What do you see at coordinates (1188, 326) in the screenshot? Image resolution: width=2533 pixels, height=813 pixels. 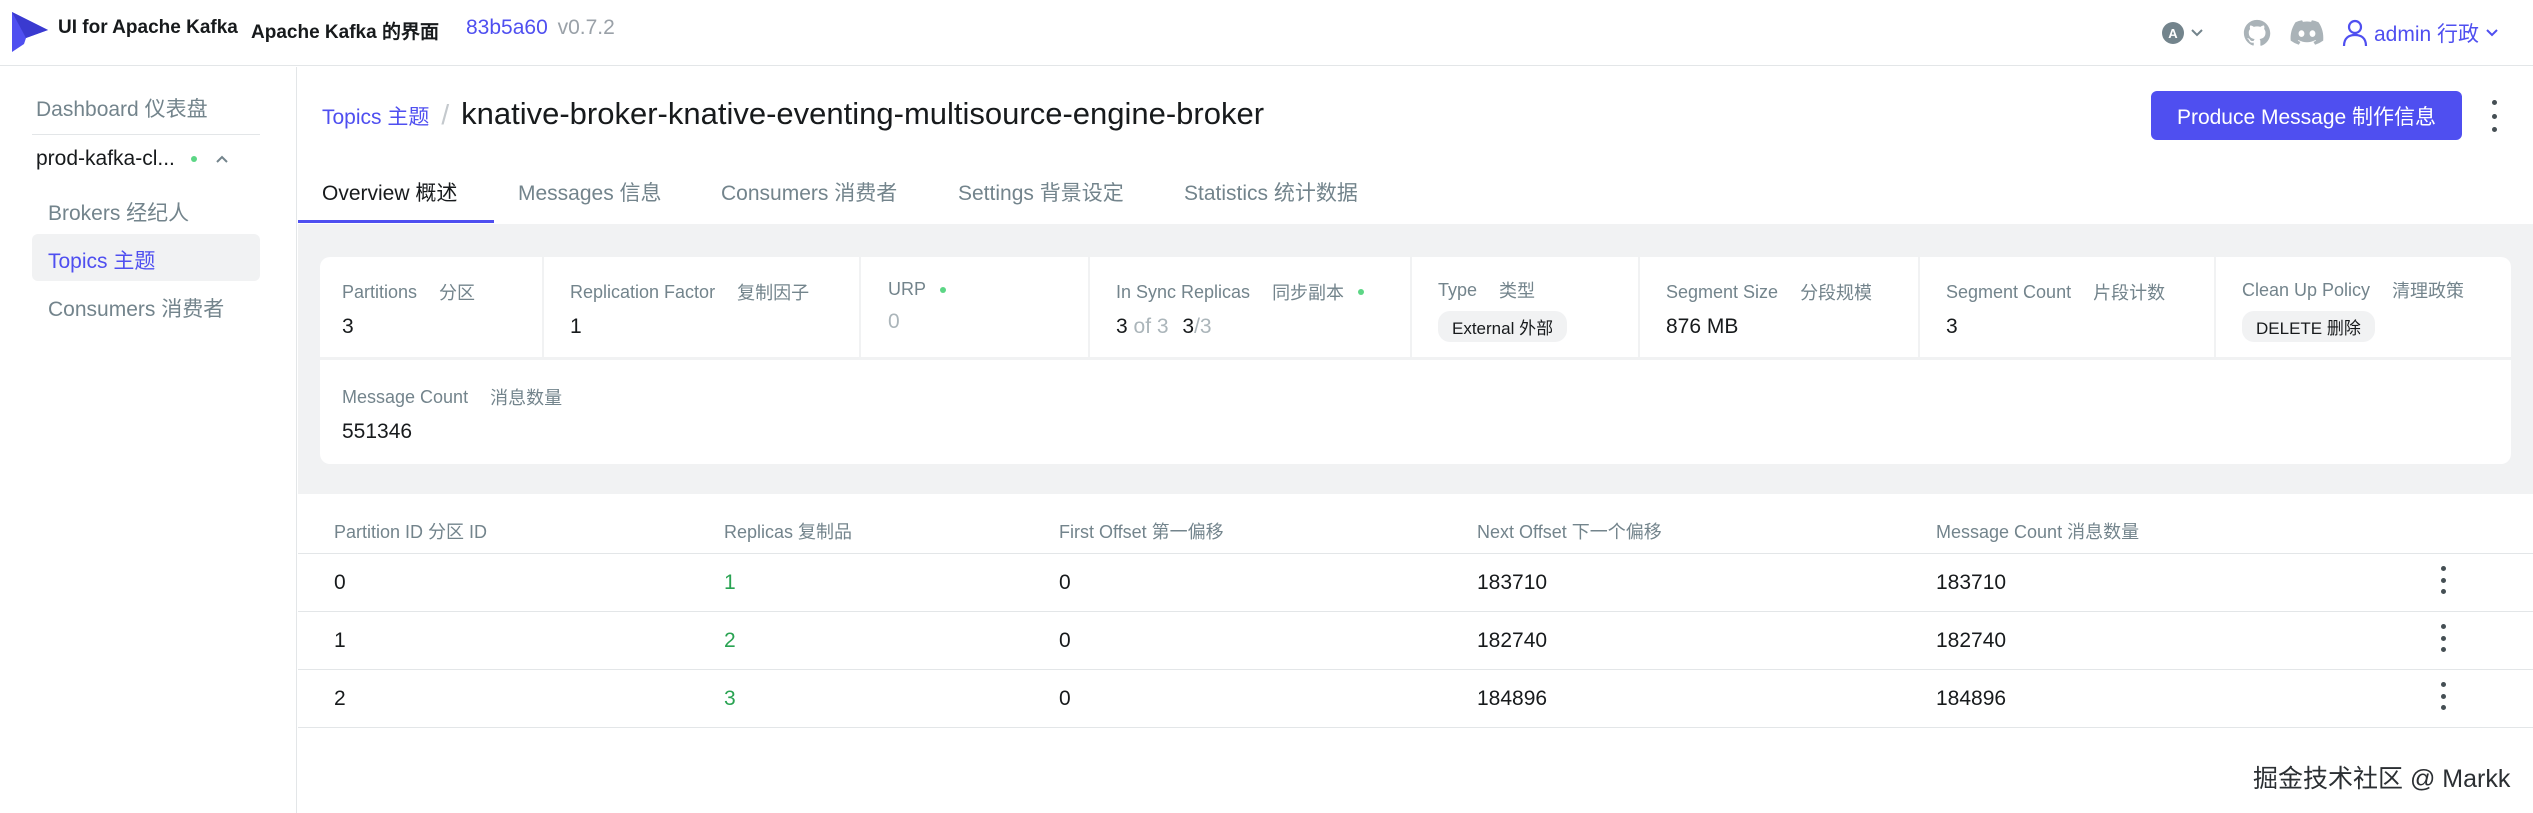 I see `in-sync-ratio-num: 3` at bounding box center [1188, 326].